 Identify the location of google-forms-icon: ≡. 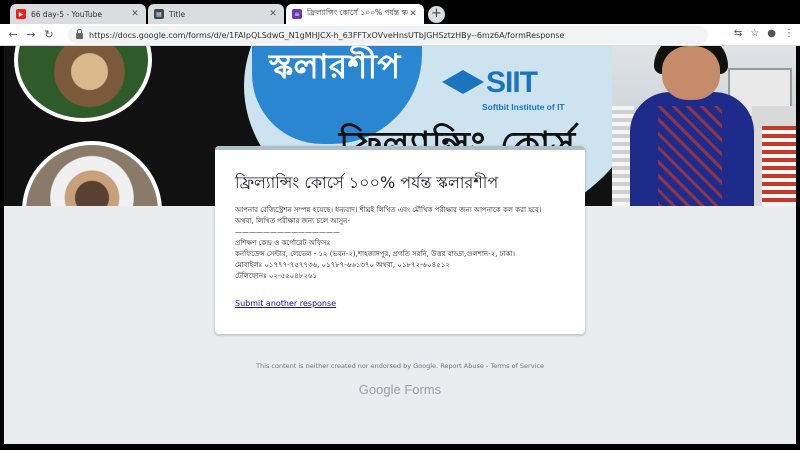
(297, 14).